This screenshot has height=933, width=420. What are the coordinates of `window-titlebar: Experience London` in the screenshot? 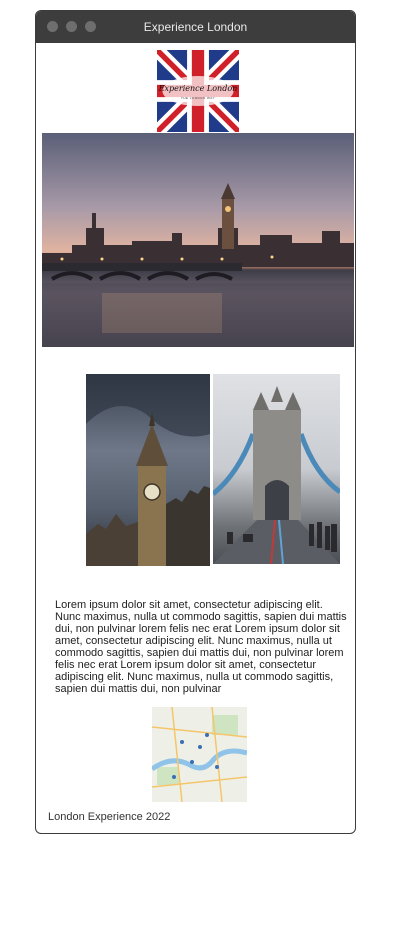 It's located at (195, 27).